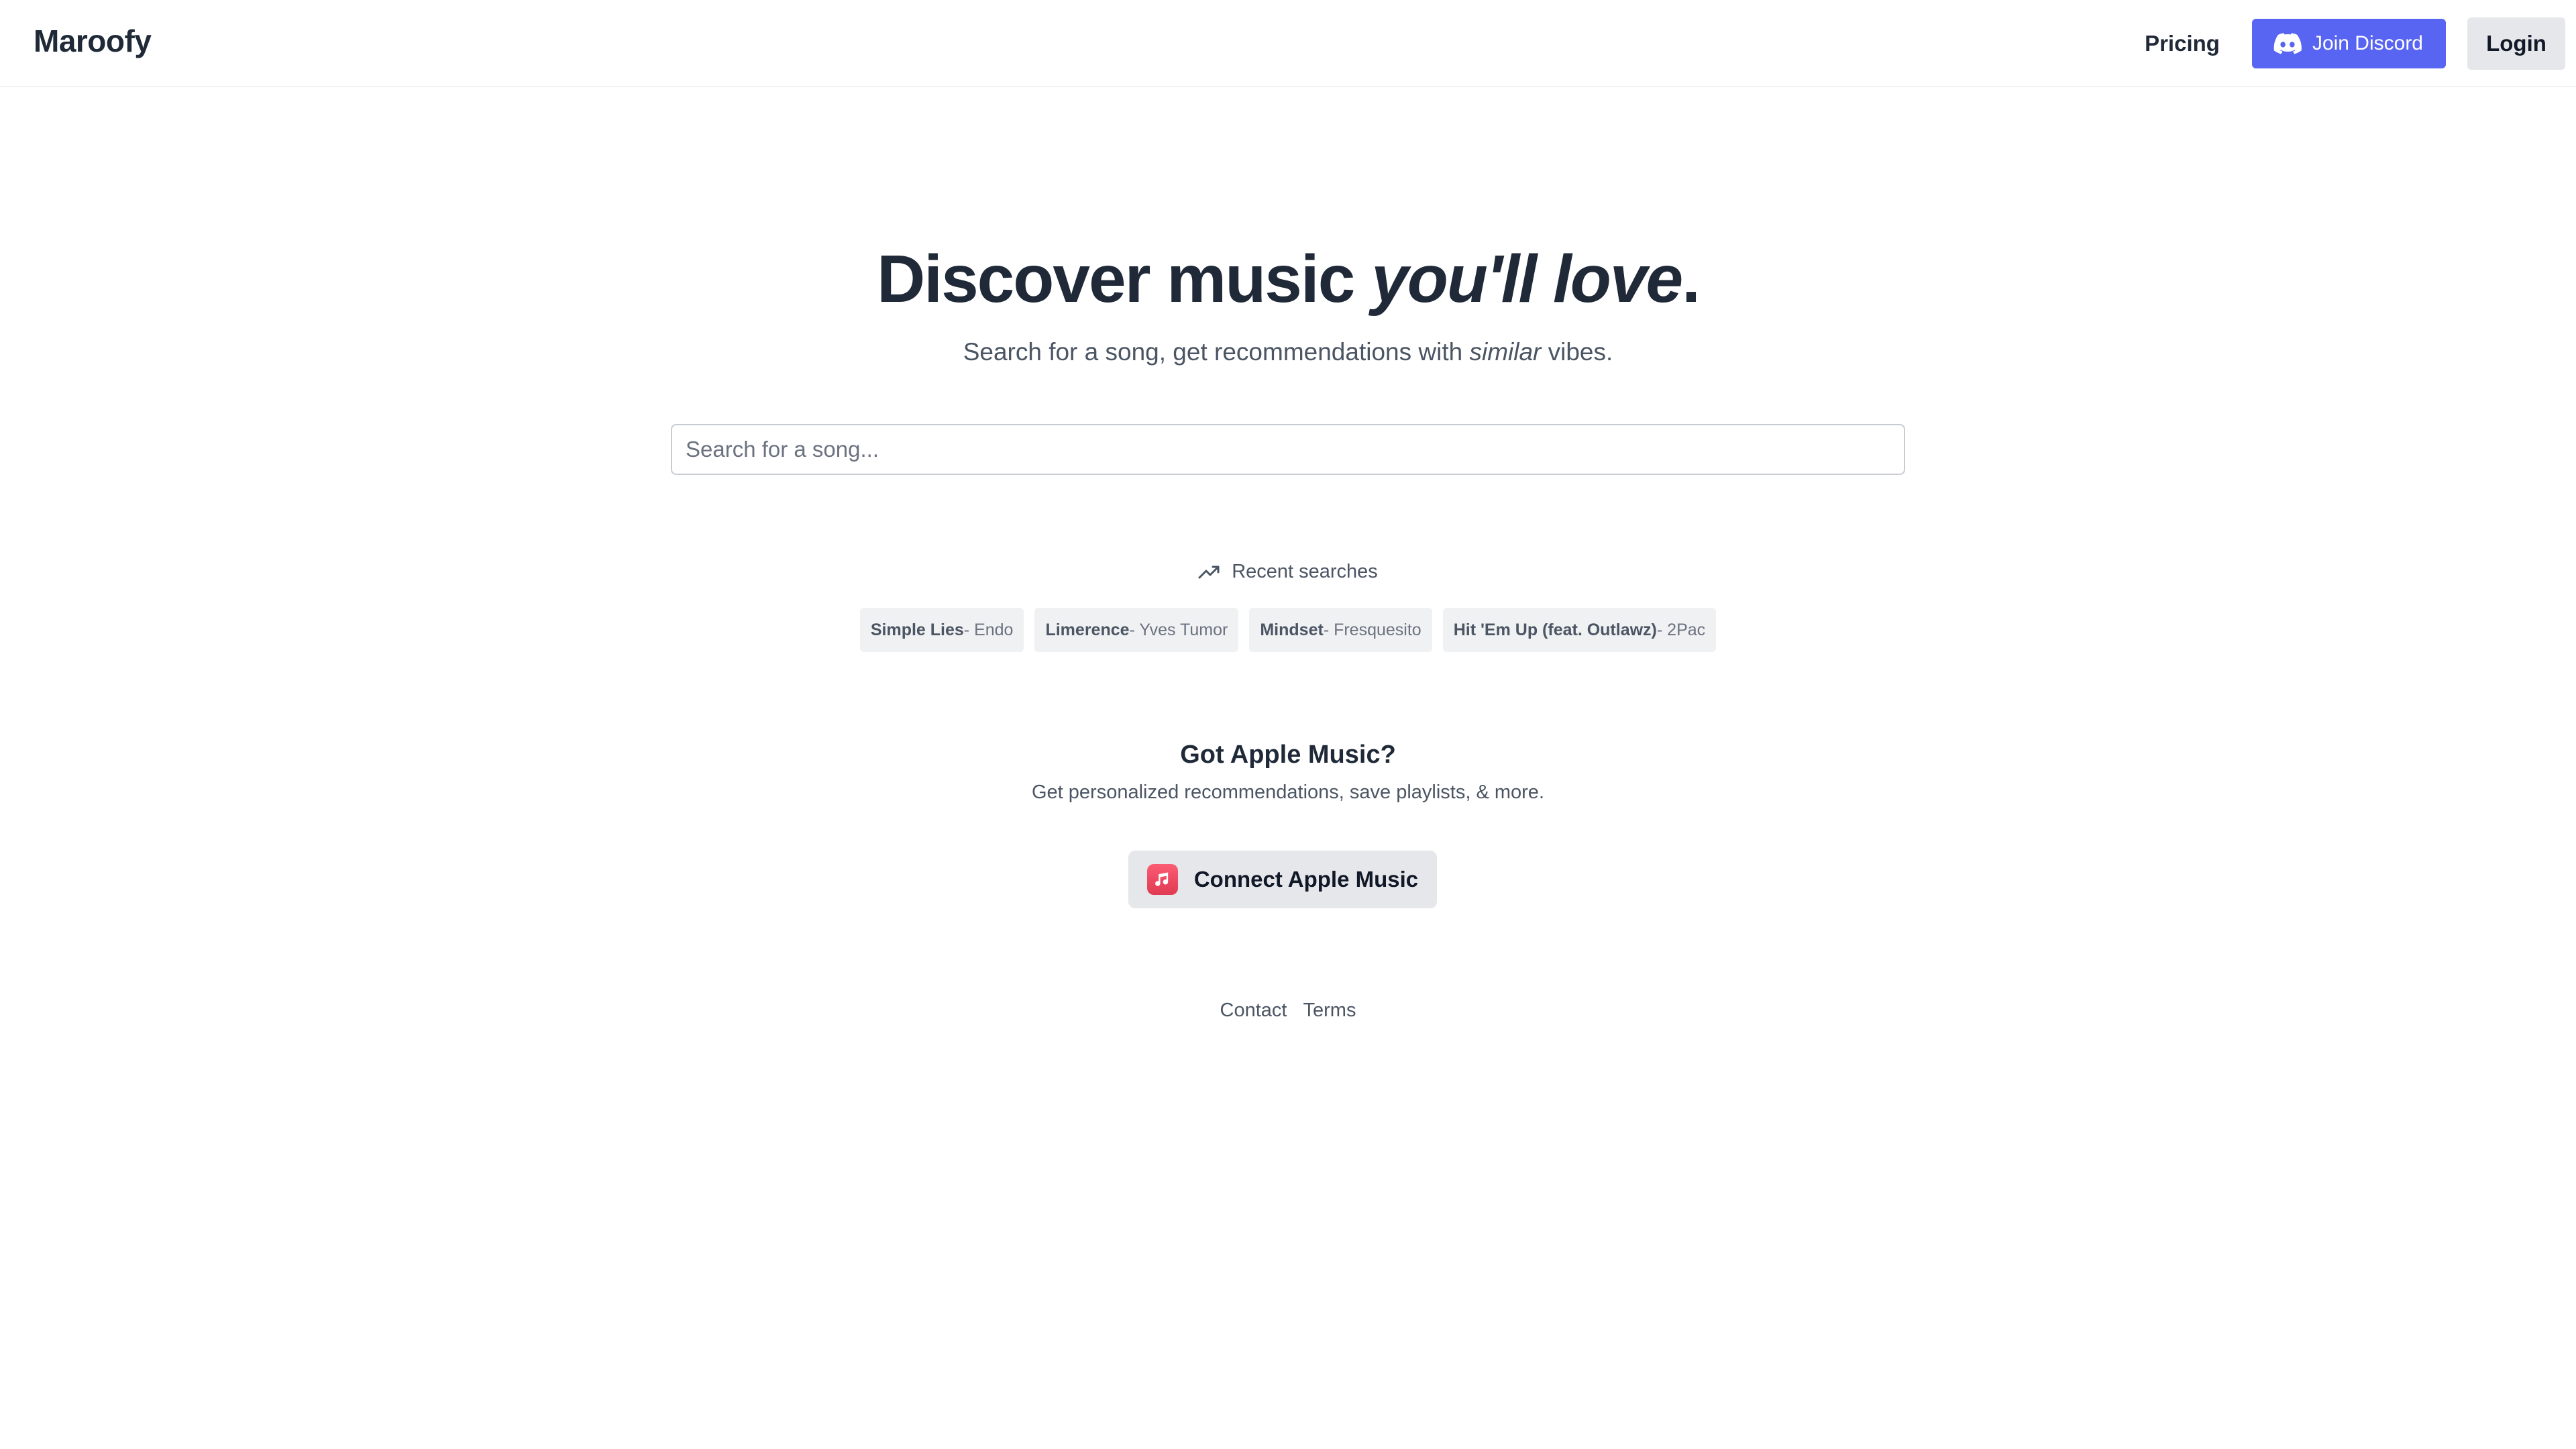  What do you see at coordinates (1306, 879) in the screenshot?
I see `connect-apple-music-label: Connect Apple Music` at bounding box center [1306, 879].